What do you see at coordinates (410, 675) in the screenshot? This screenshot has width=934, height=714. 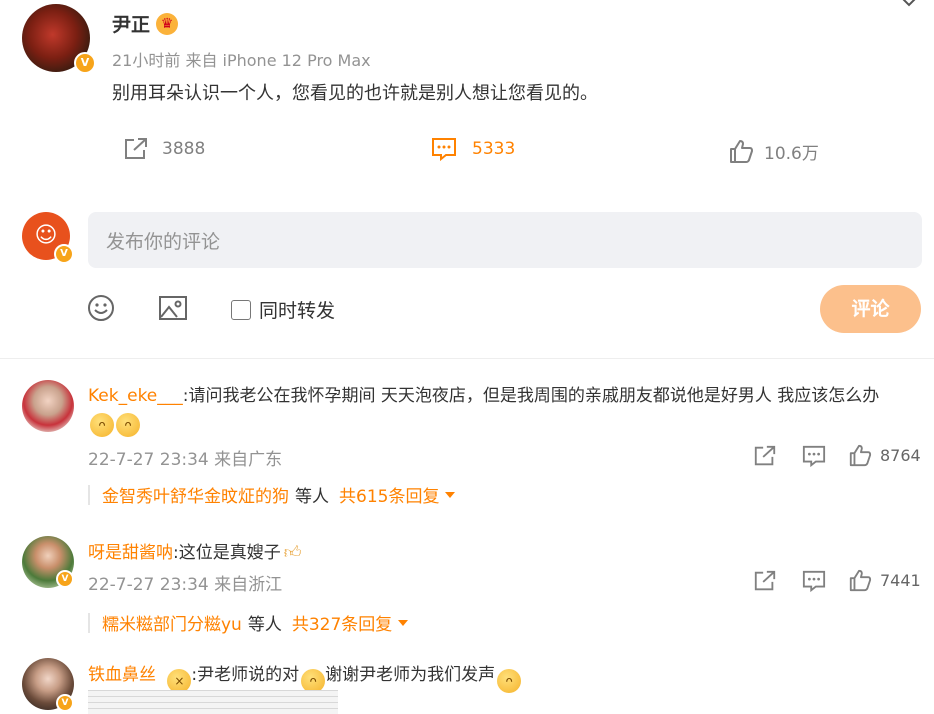 I see `comment-text-2: 谢谢尹老师为我们发声` at bounding box center [410, 675].